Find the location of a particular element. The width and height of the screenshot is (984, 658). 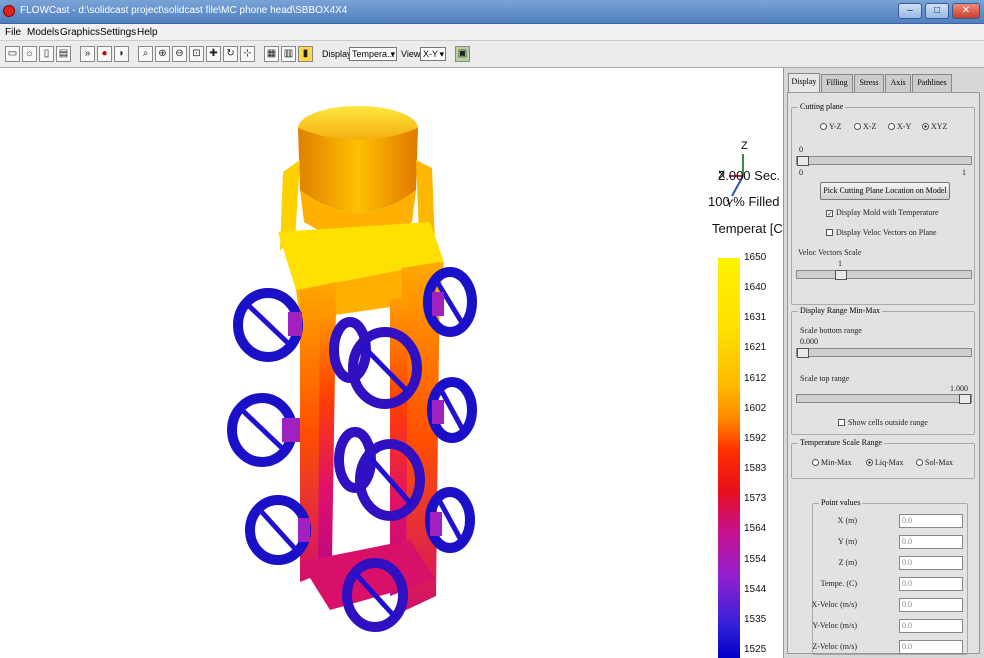

zoom-out-icon: ⊖ is located at coordinates (179, 54).